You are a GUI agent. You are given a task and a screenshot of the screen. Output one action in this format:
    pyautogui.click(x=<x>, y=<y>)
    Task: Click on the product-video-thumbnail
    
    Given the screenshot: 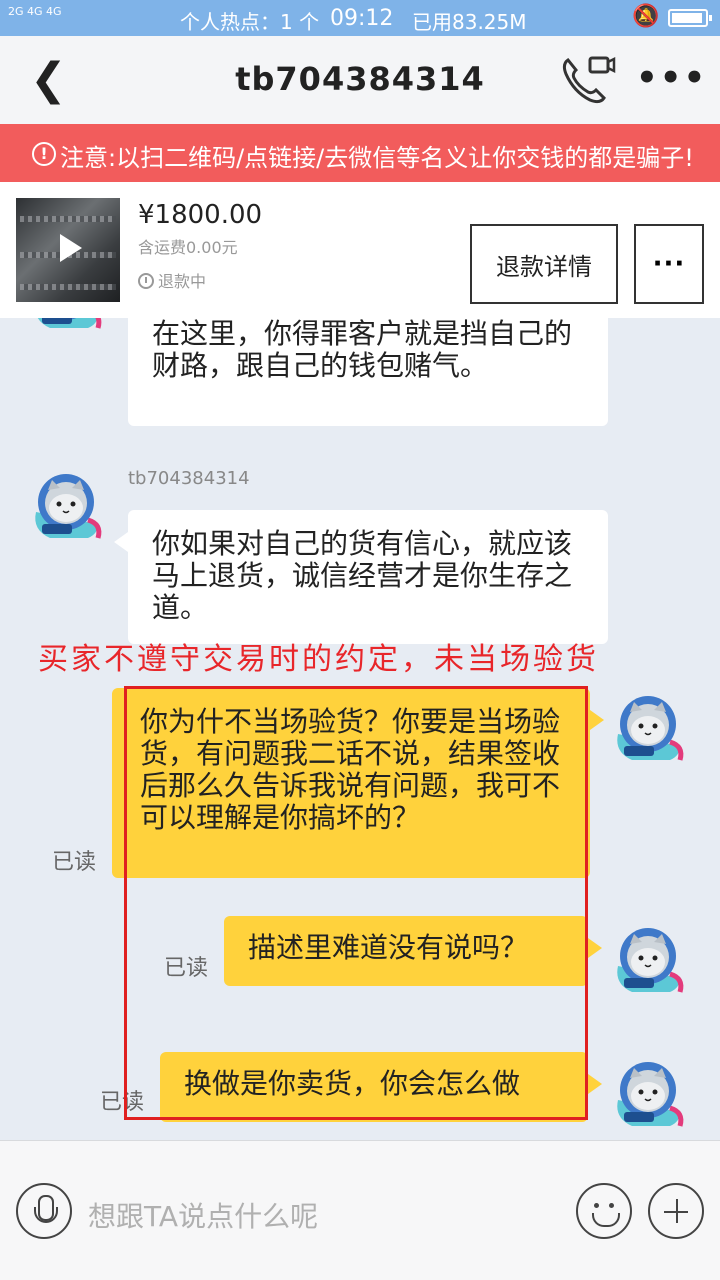 What is the action you would take?
    pyautogui.click(x=68, y=250)
    